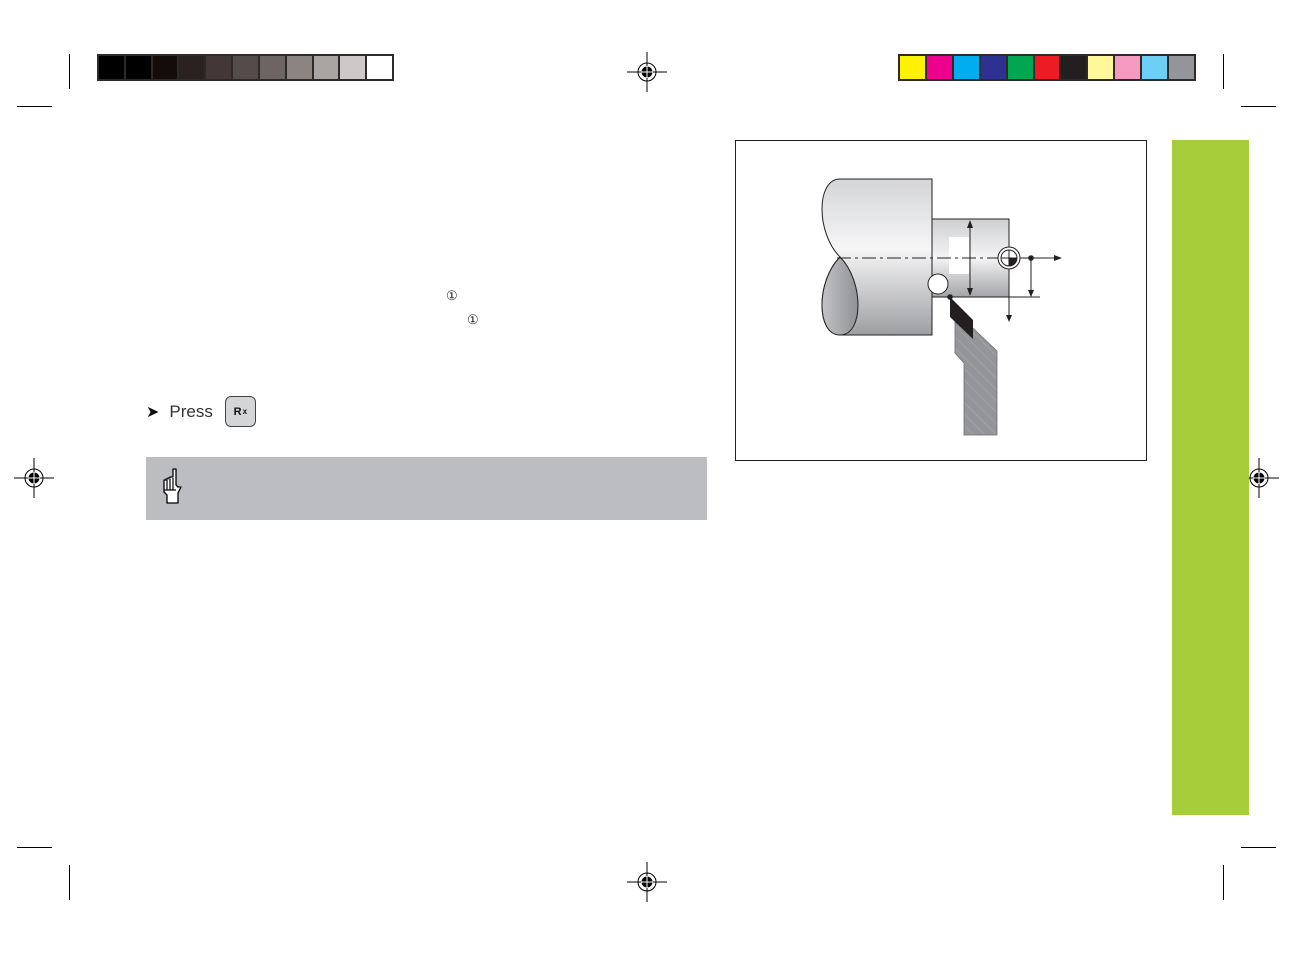 The width and height of the screenshot is (1294, 954). I want to click on rx-key-button: Rx, so click(240, 411).